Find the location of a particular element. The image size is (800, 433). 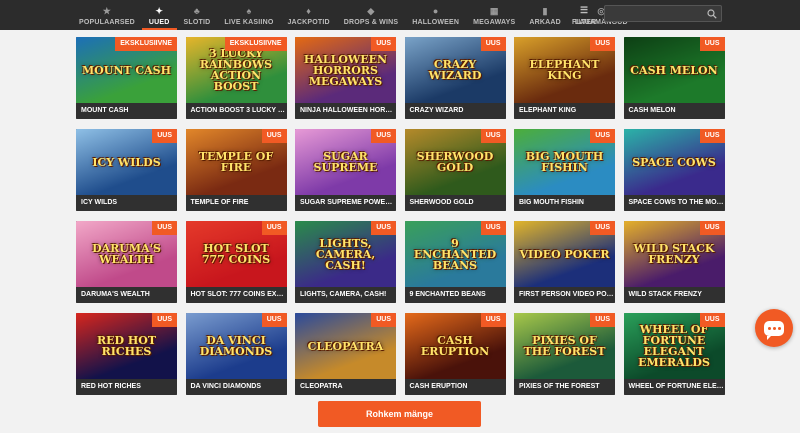

game-logo-text: HALLOWEEN HORRORS MEGAWAYS is located at coordinates (345, 70).